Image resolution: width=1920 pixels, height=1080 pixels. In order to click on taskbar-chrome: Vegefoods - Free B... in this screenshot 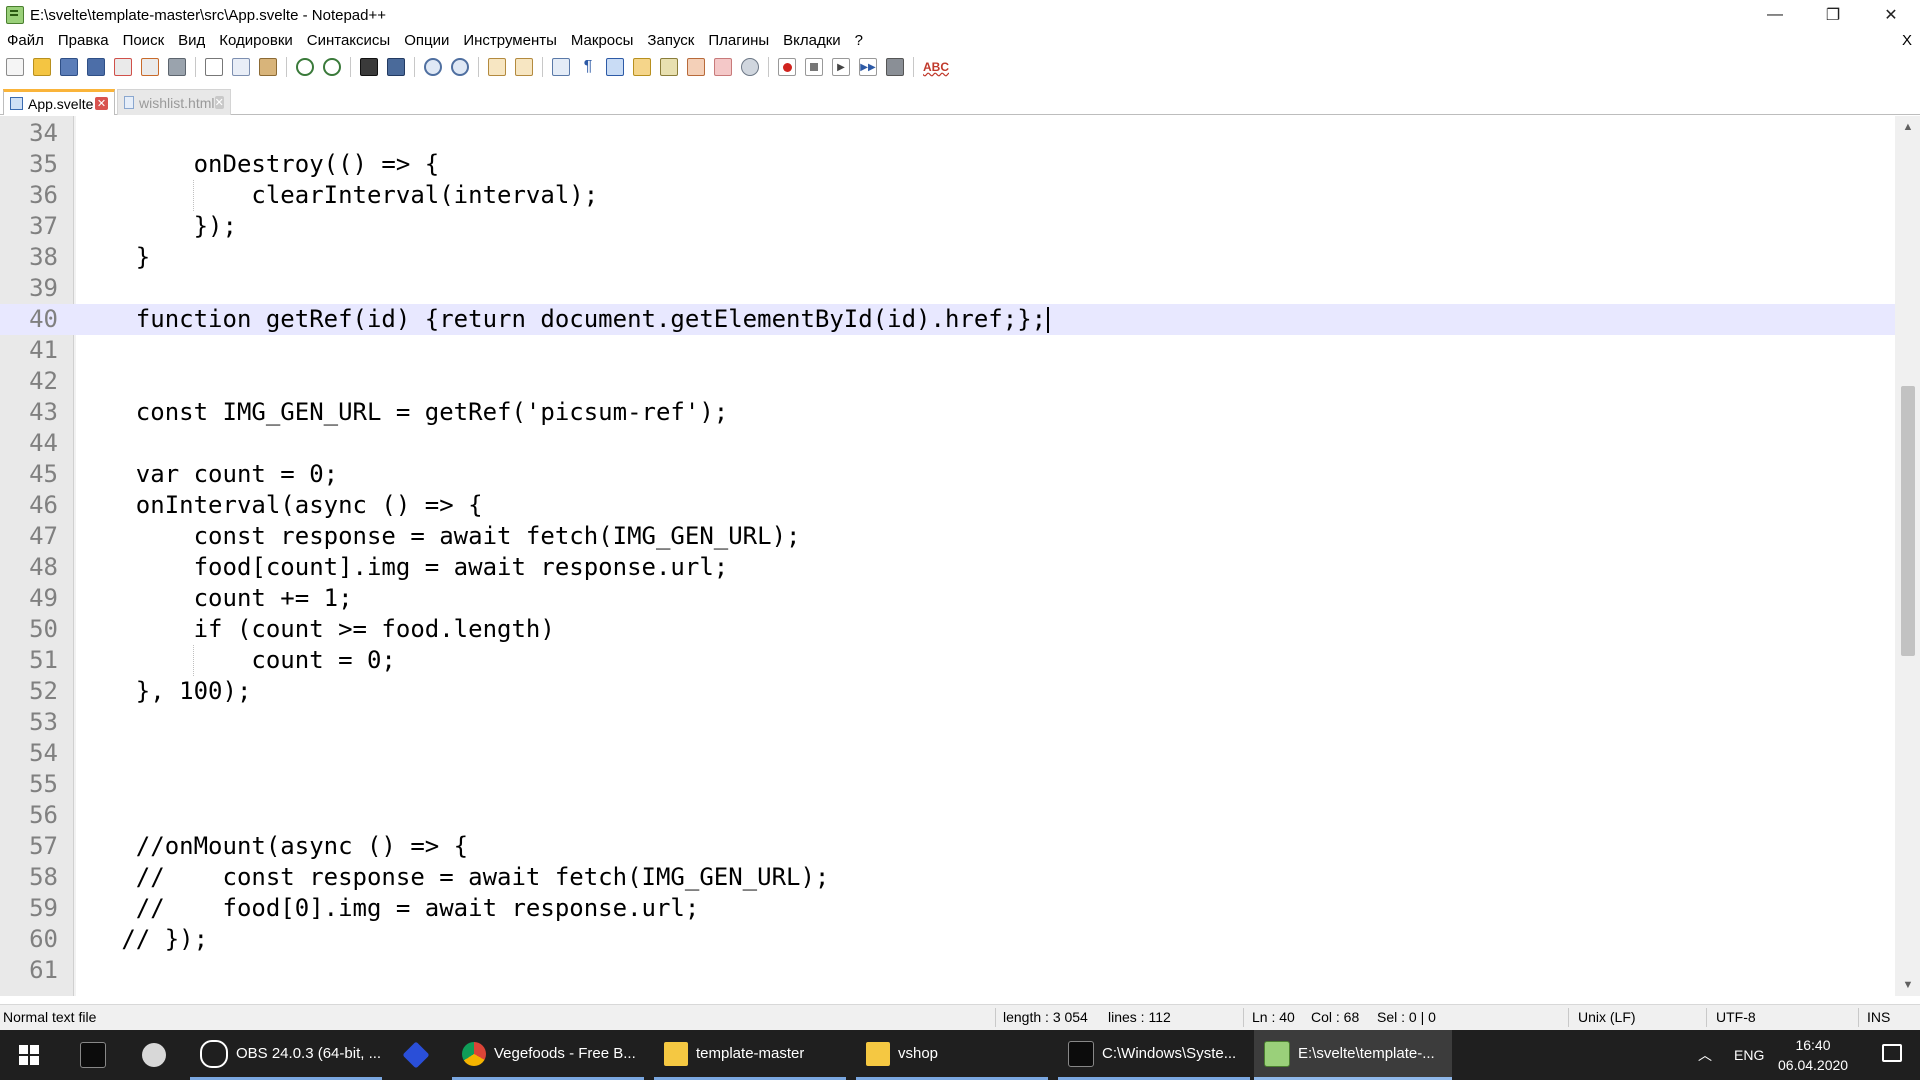, I will do `click(548, 1055)`.